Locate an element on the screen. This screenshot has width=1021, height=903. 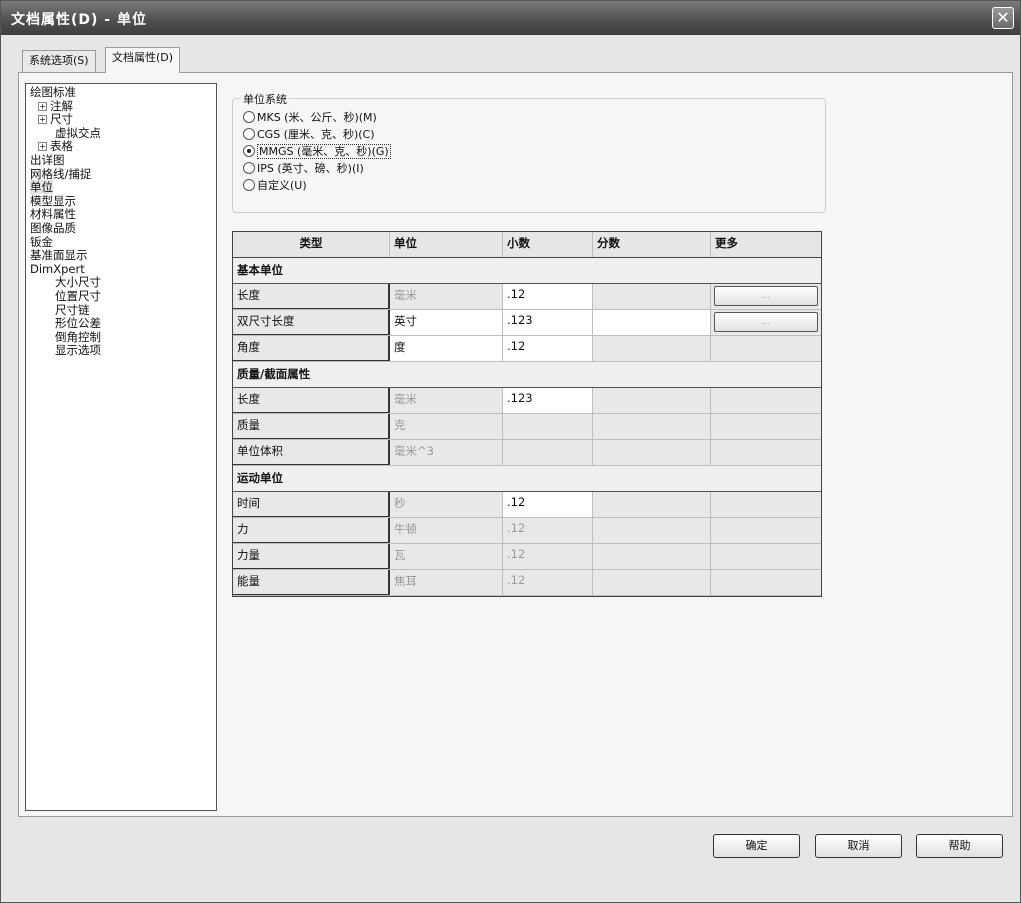
column-header: 分数 is located at coordinates (652, 244).